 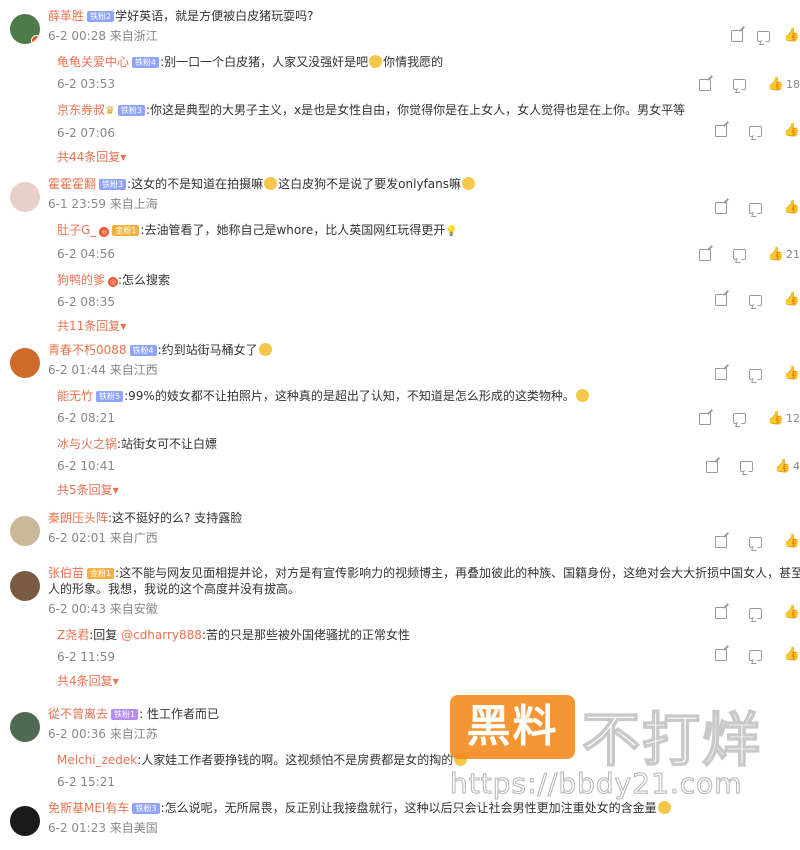 What do you see at coordinates (103, 538) in the screenshot?
I see `comment-meta: 6-2 02:01 来自广西` at bounding box center [103, 538].